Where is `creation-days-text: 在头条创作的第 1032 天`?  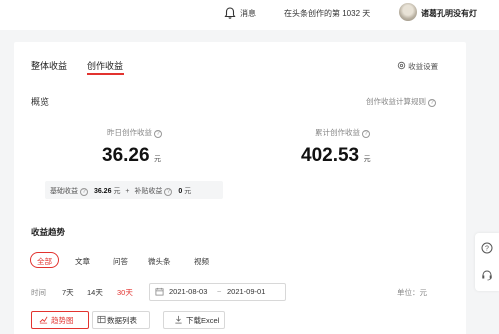 creation-days-text: 在头条创作的第 1032 天 is located at coordinates (327, 13).